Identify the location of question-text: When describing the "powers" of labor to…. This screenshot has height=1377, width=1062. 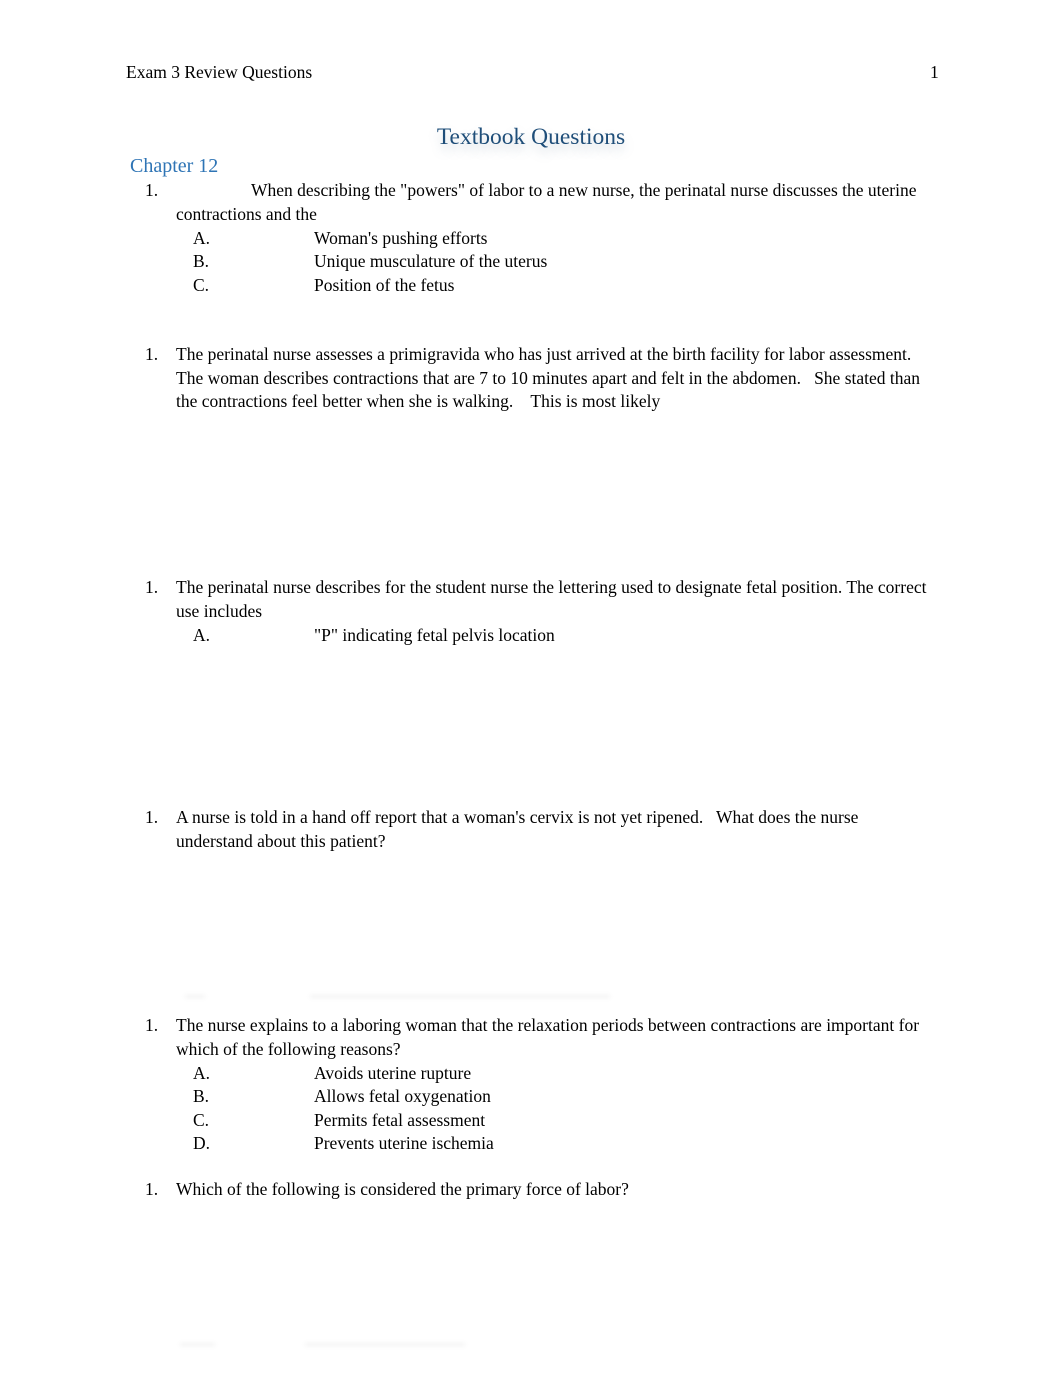
(546, 202).